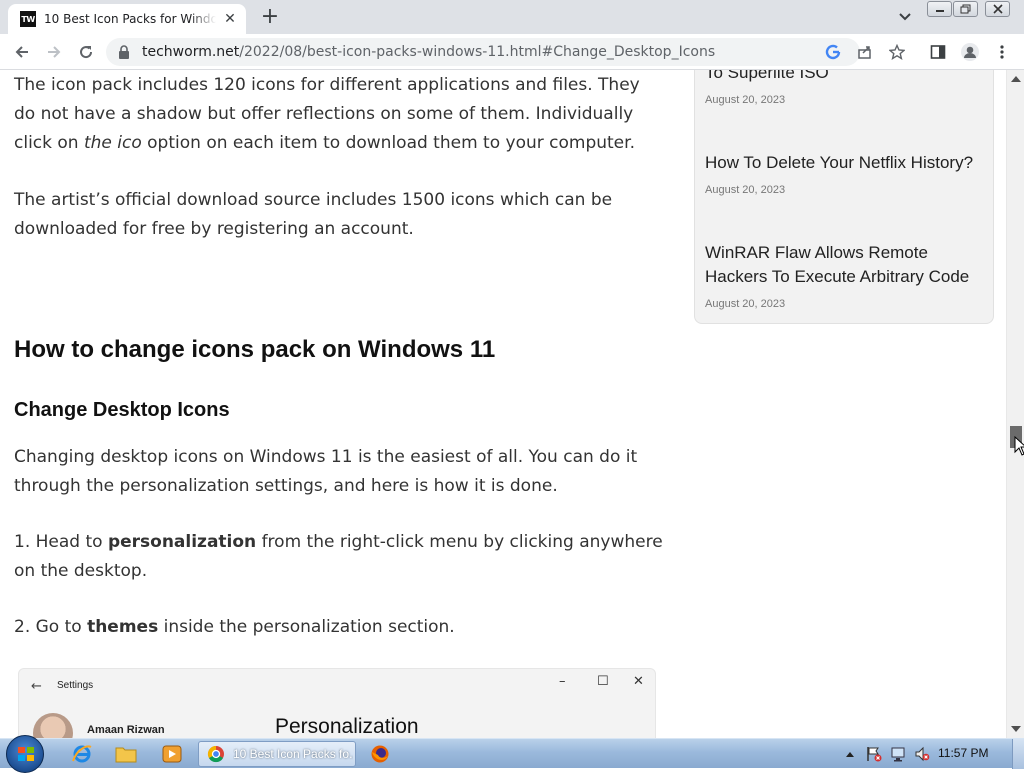 This screenshot has width=1024, height=773. Describe the element at coordinates (28, 19) in the screenshot. I see `site-favicon-icon: TW` at that location.